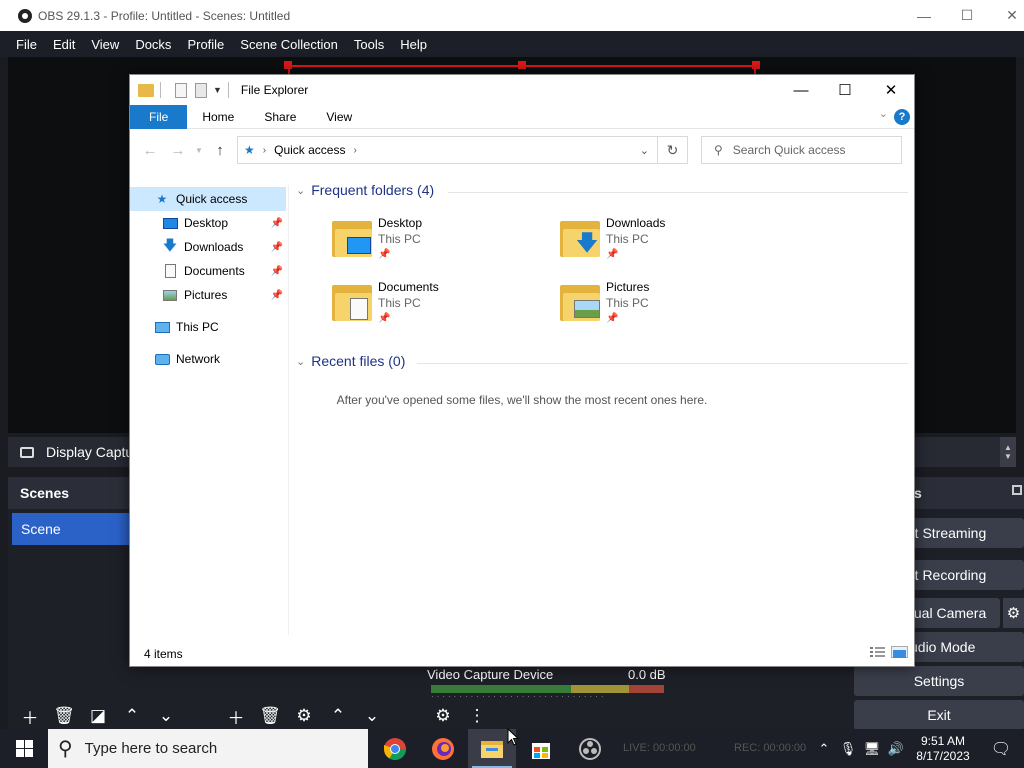 The width and height of the screenshot is (1024, 768). What do you see at coordinates (660, 245) in the screenshot?
I see `folder-tile-downloads: 🡇 Downloads This PC 📌` at bounding box center [660, 245].